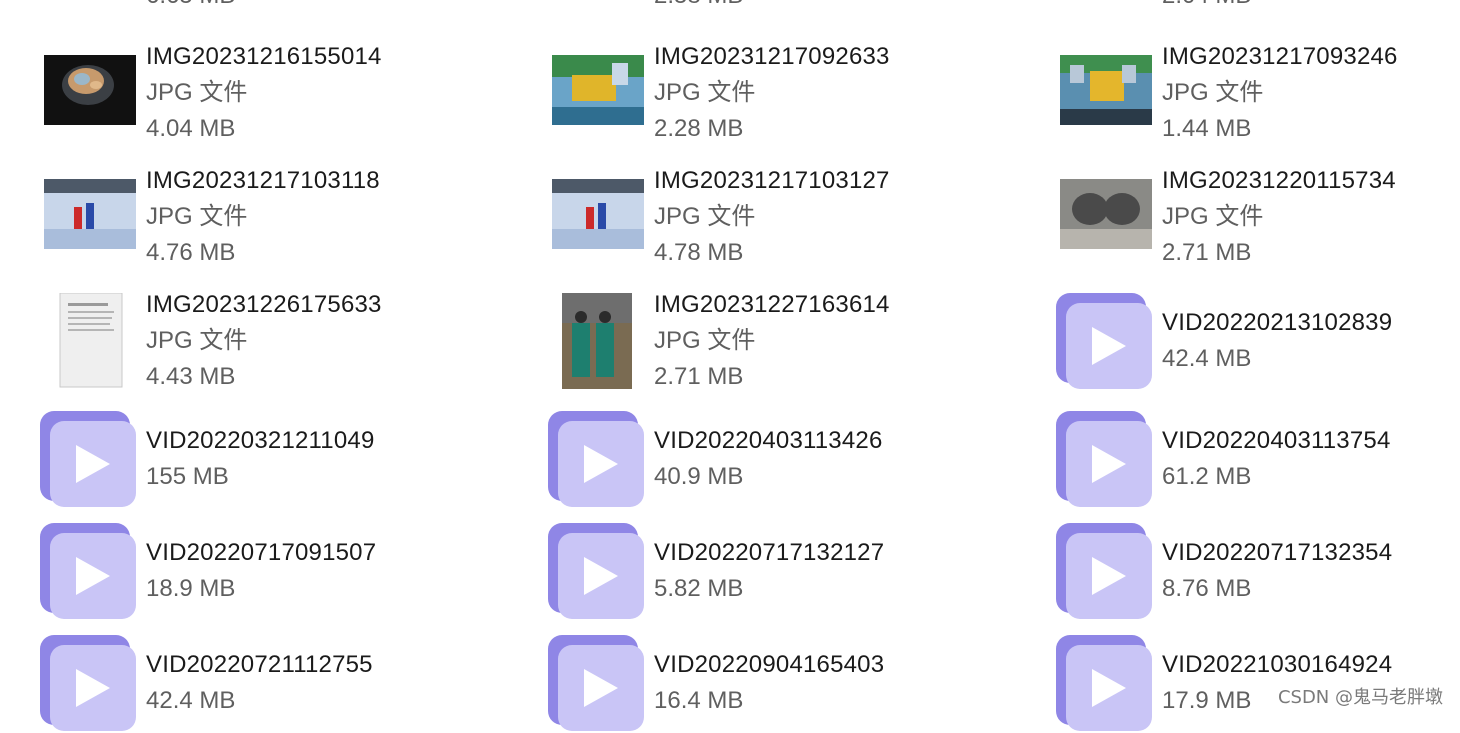  I want to click on file-tile: VID20220403113754 61.2 MB, so click(1258, 466).